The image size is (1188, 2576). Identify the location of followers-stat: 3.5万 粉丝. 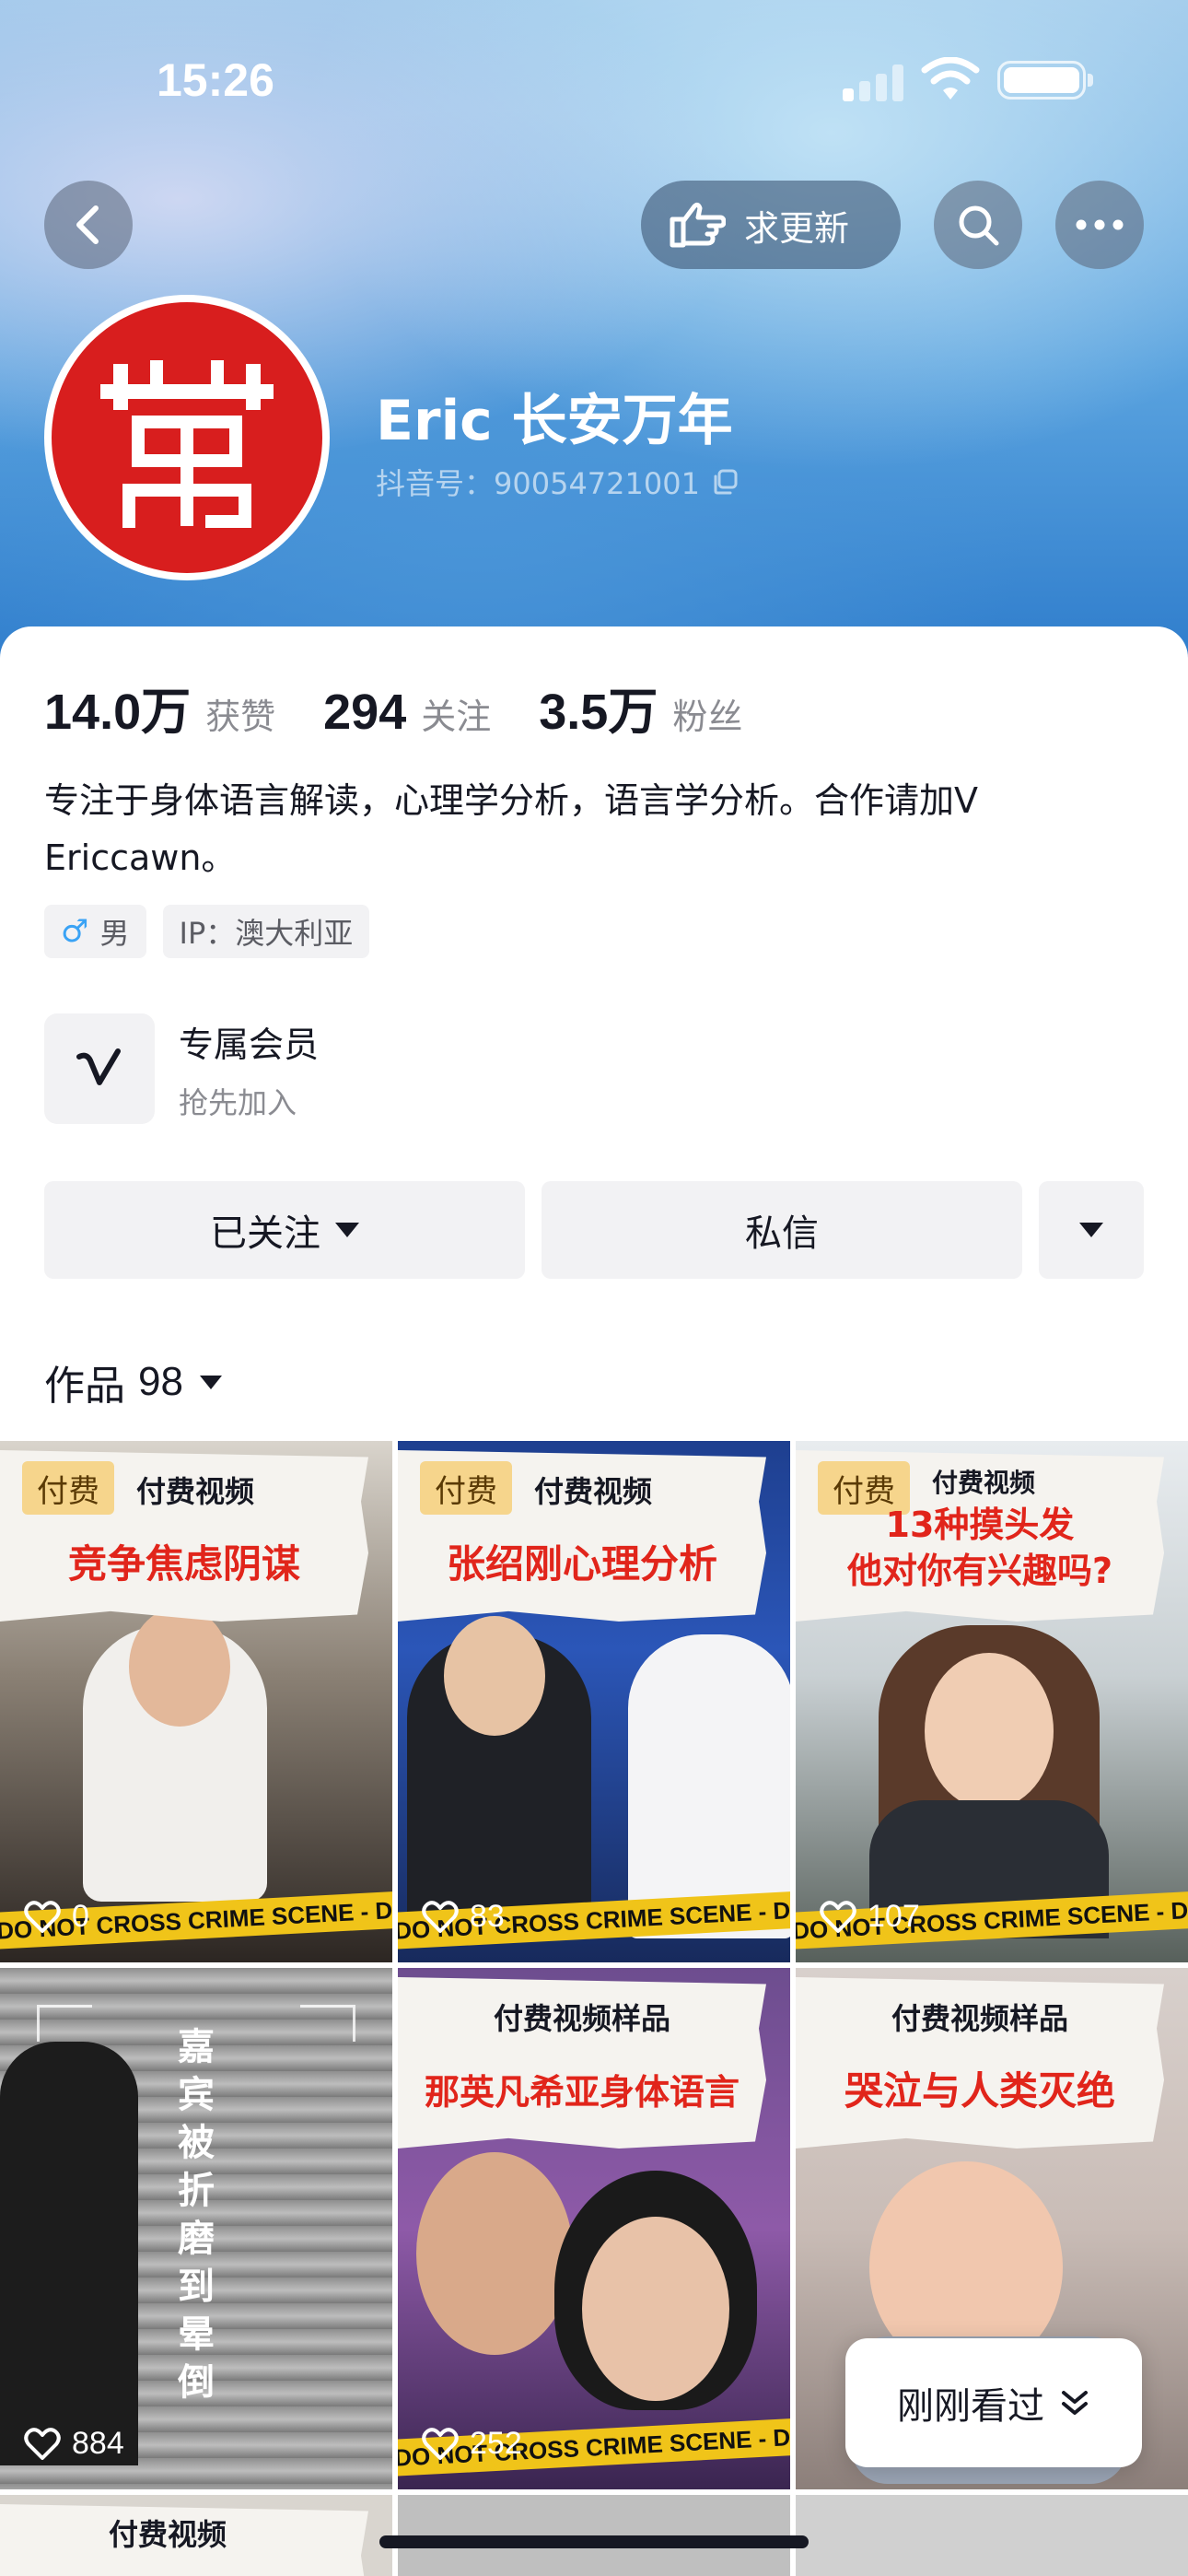
(640, 707).